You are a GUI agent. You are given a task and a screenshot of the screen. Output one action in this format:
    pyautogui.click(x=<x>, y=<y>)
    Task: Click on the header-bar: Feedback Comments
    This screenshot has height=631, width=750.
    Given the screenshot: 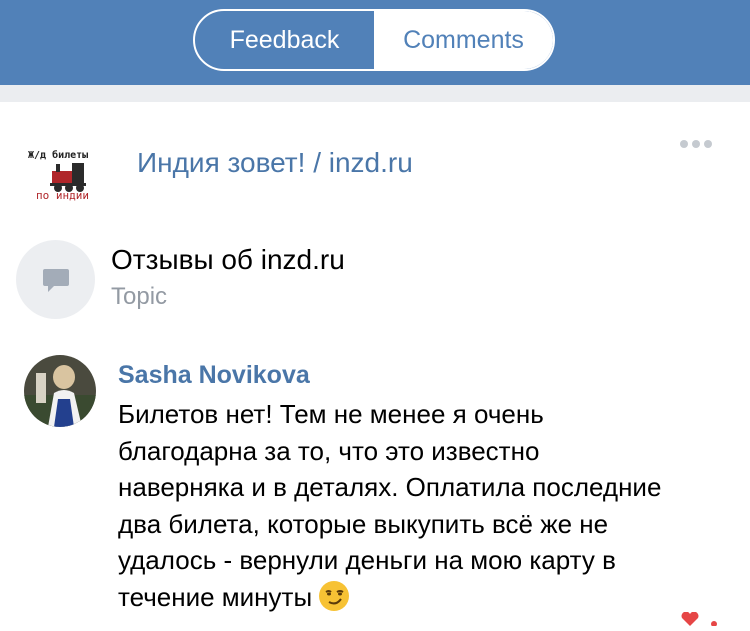 What is the action you would take?
    pyautogui.click(x=375, y=42)
    